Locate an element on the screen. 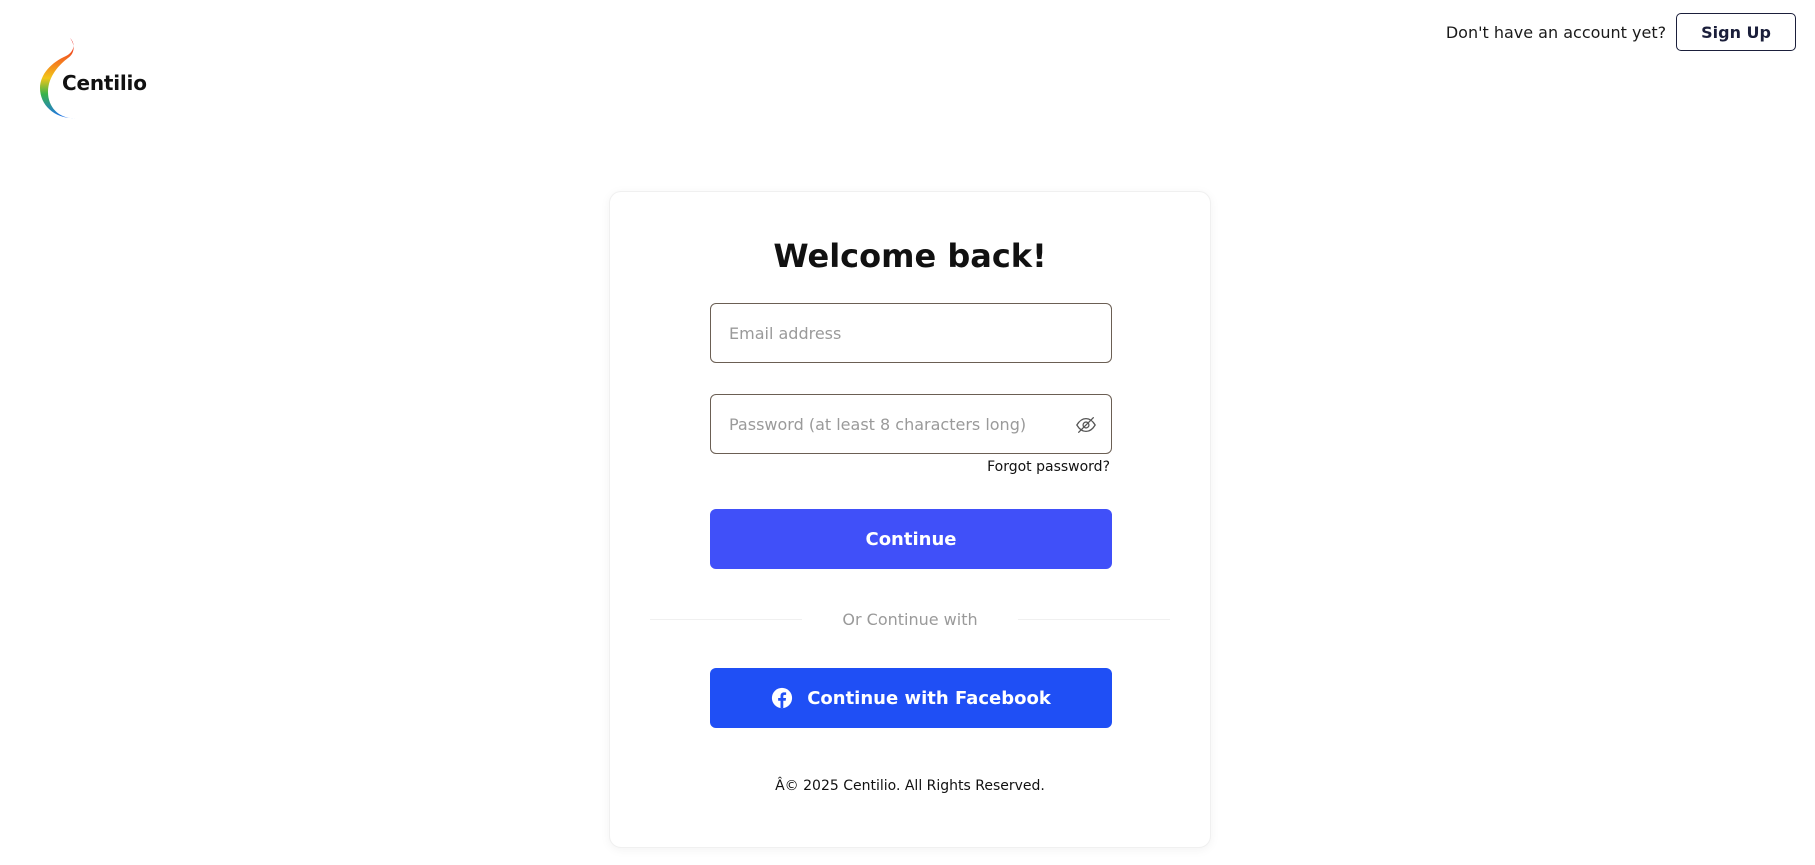 This screenshot has height=865, width=1815. brand-name: Centilio is located at coordinates (104, 83).